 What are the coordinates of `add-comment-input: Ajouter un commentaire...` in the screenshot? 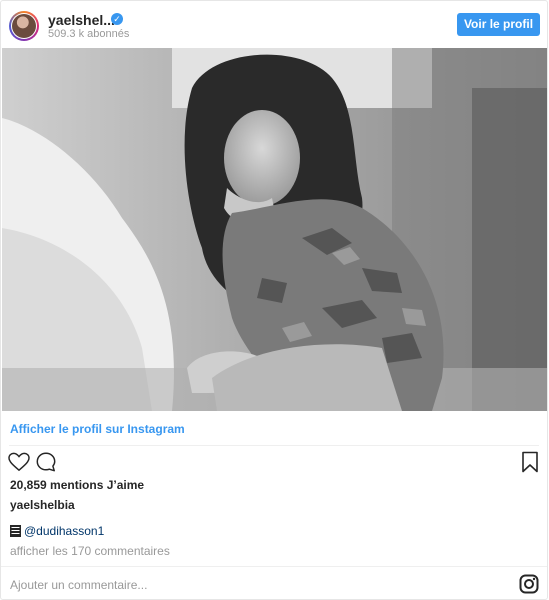 It's located at (78, 585).